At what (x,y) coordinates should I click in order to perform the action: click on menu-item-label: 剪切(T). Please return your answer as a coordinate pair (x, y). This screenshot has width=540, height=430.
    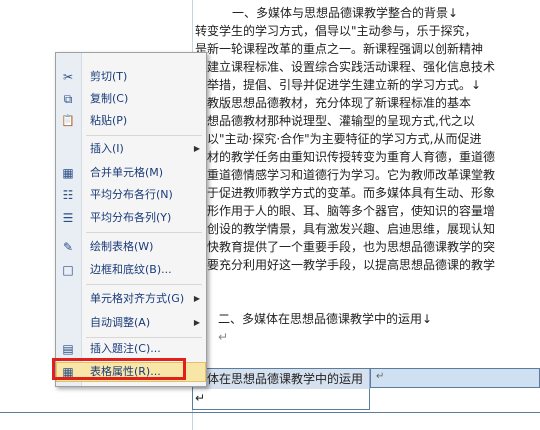
    Looking at the image, I should click on (109, 76).